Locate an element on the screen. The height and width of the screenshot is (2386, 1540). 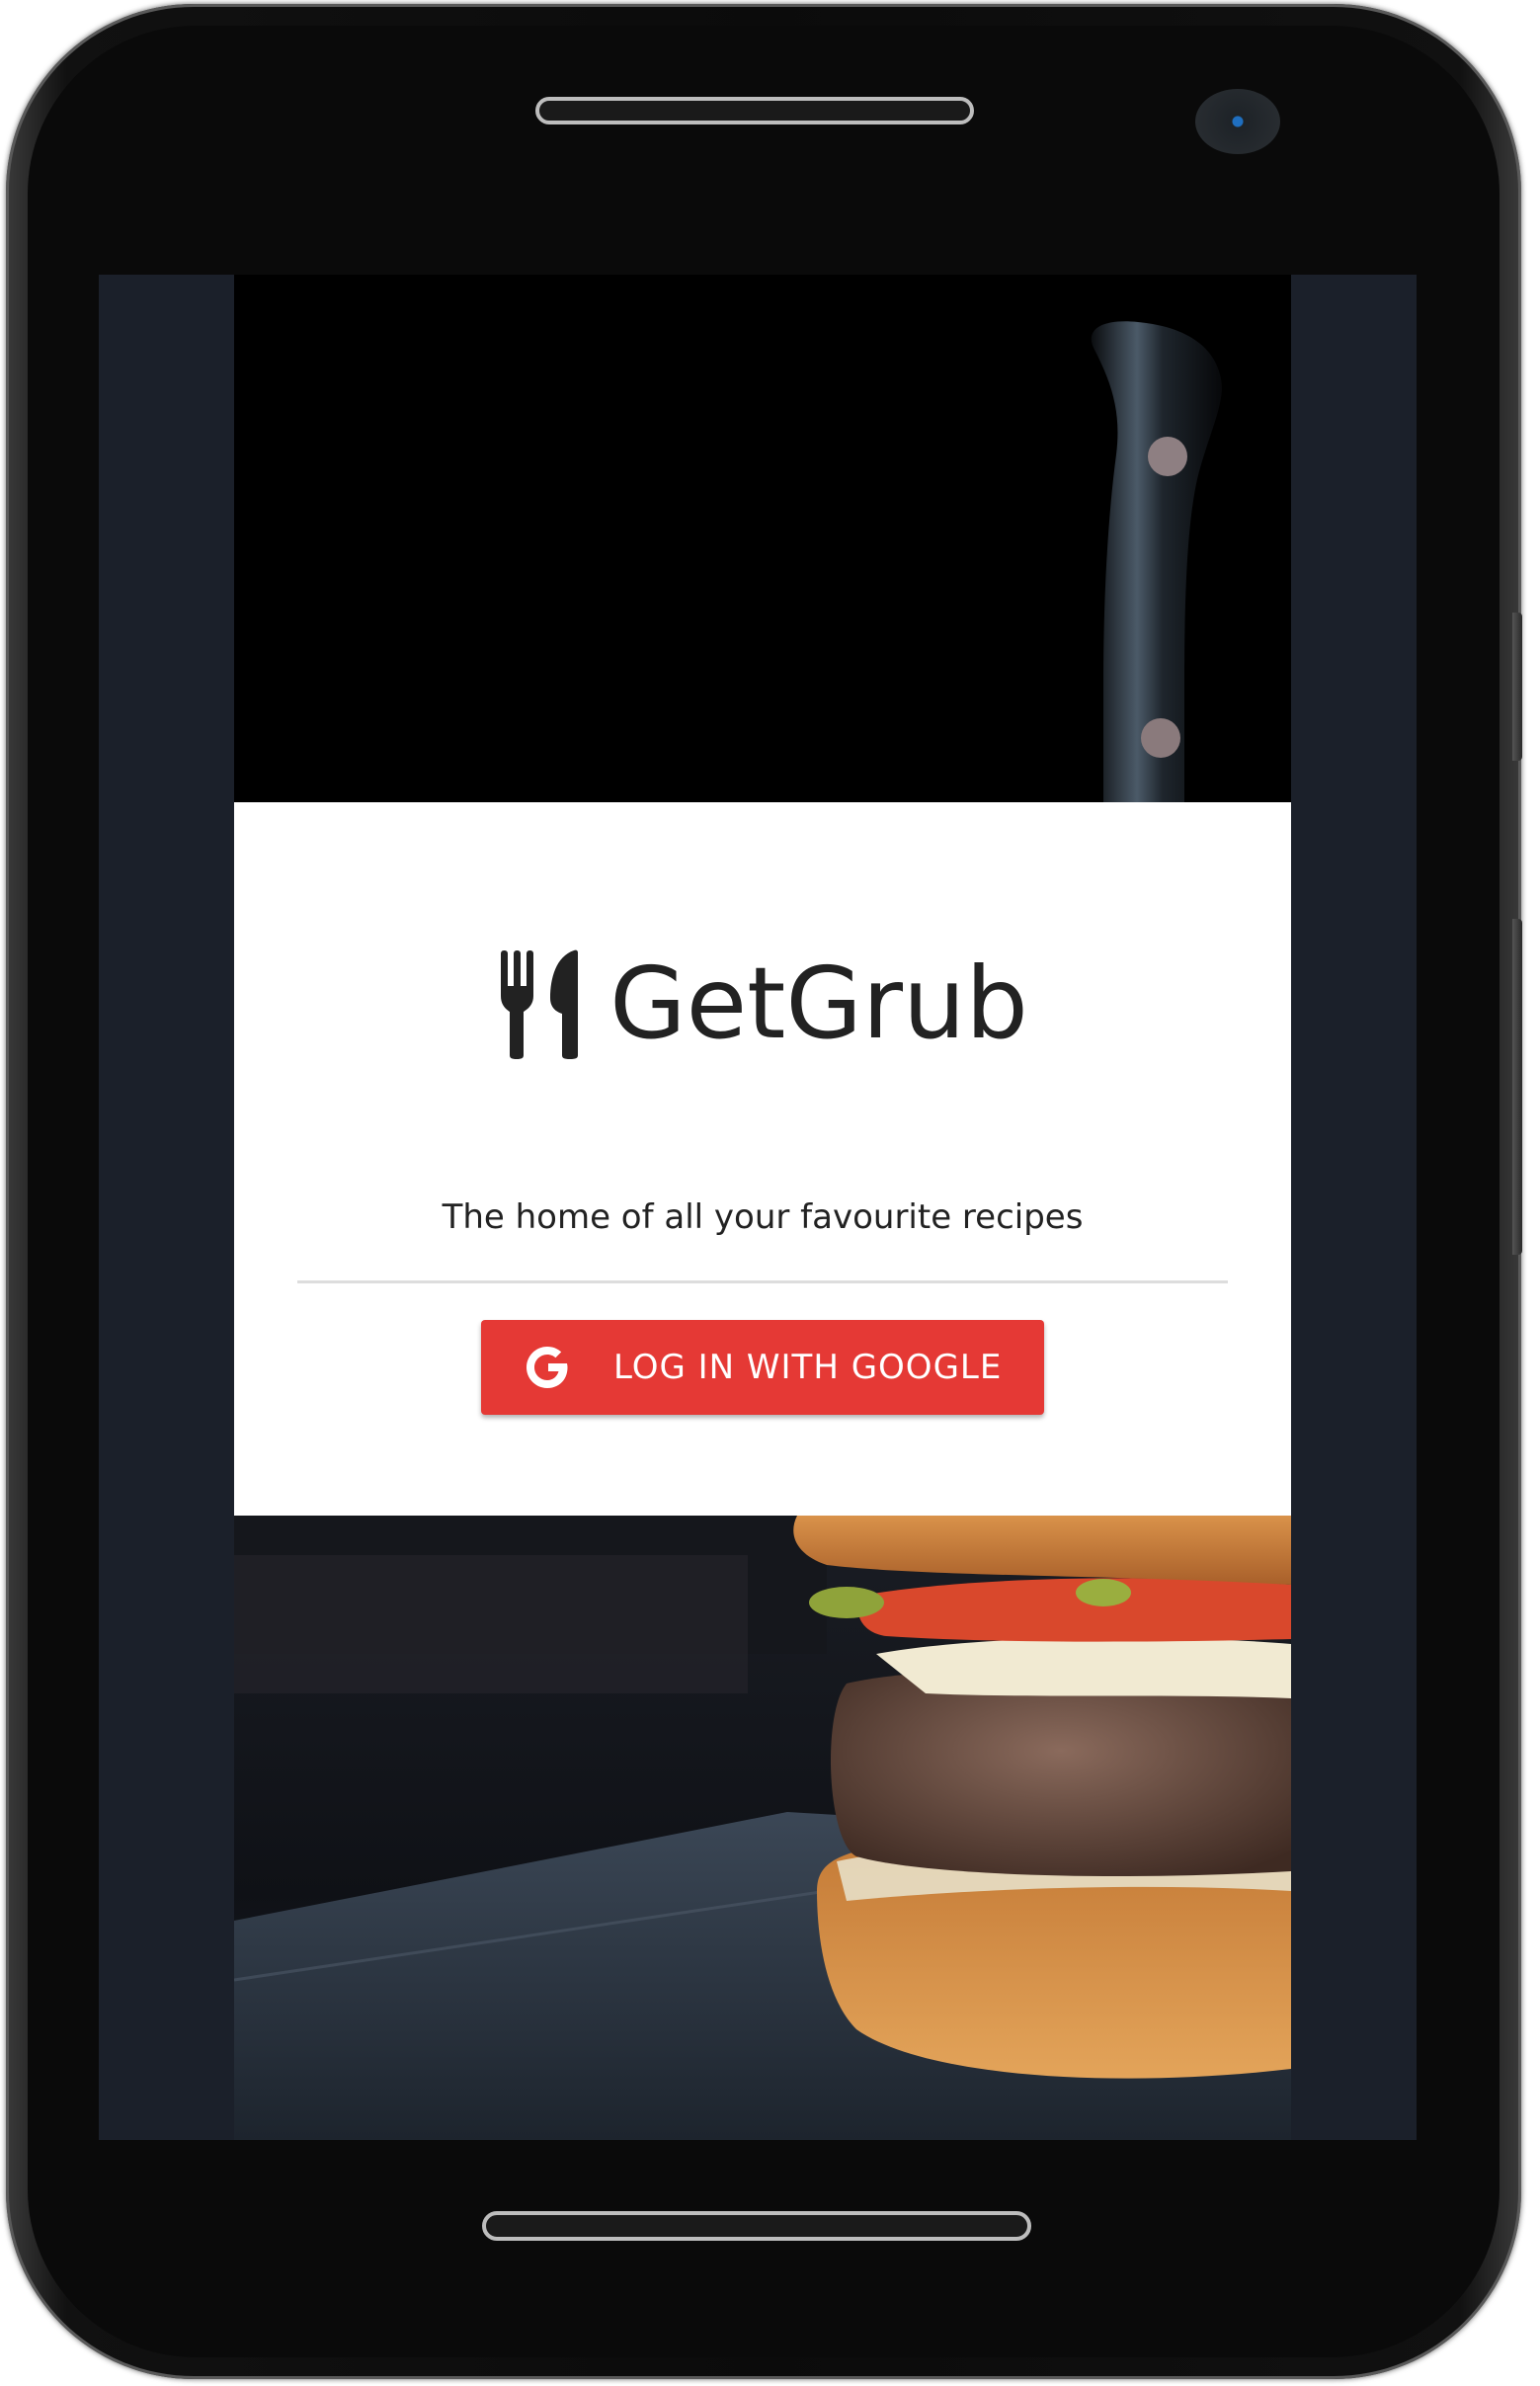
earpiece-speaker is located at coordinates (754, 110).